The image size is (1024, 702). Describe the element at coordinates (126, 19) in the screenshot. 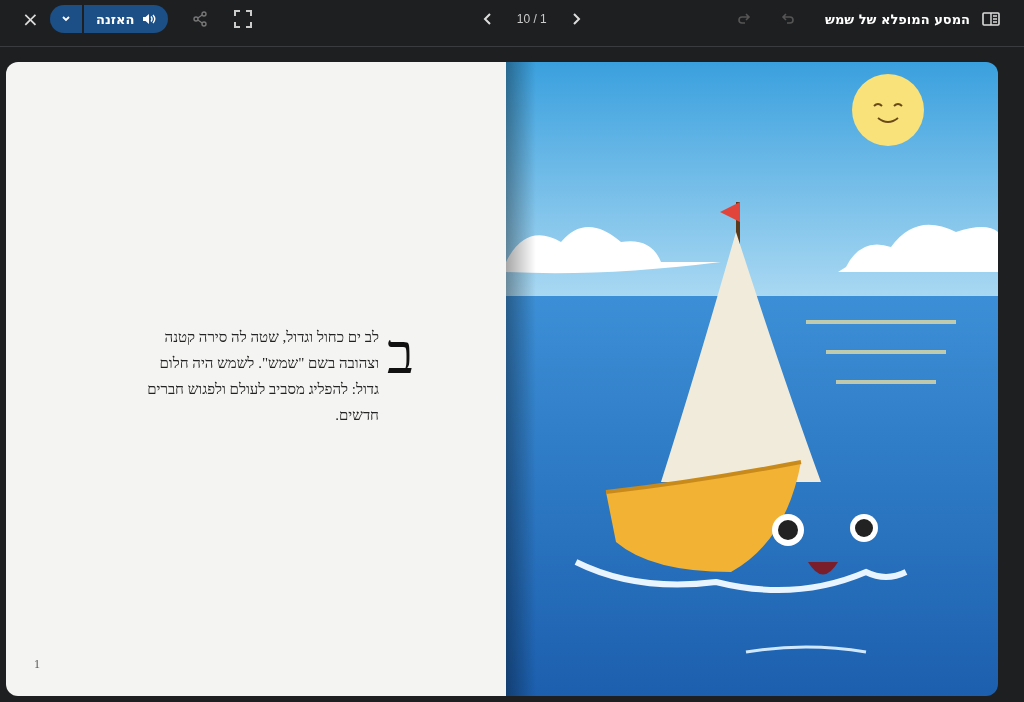

I see `listen-button: האזנה` at that location.